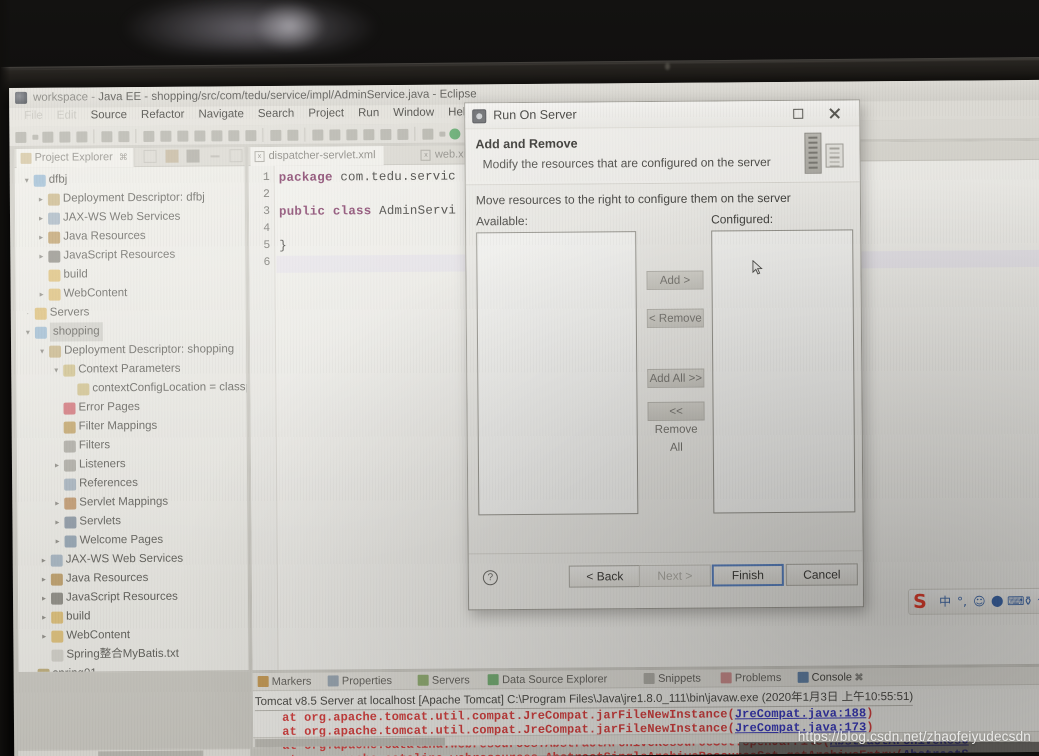  Describe the element at coordinates (21, 137) in the screenshot. I see `new-icon` at that location.